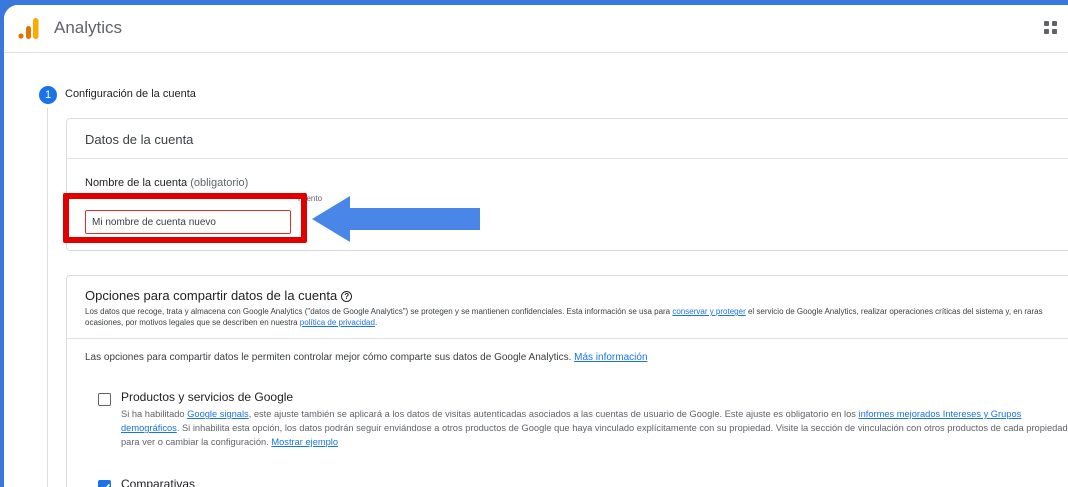  Describe the element at coordinates (104, 399) in the screenshot. I see `google-products-checkbox` at that location.